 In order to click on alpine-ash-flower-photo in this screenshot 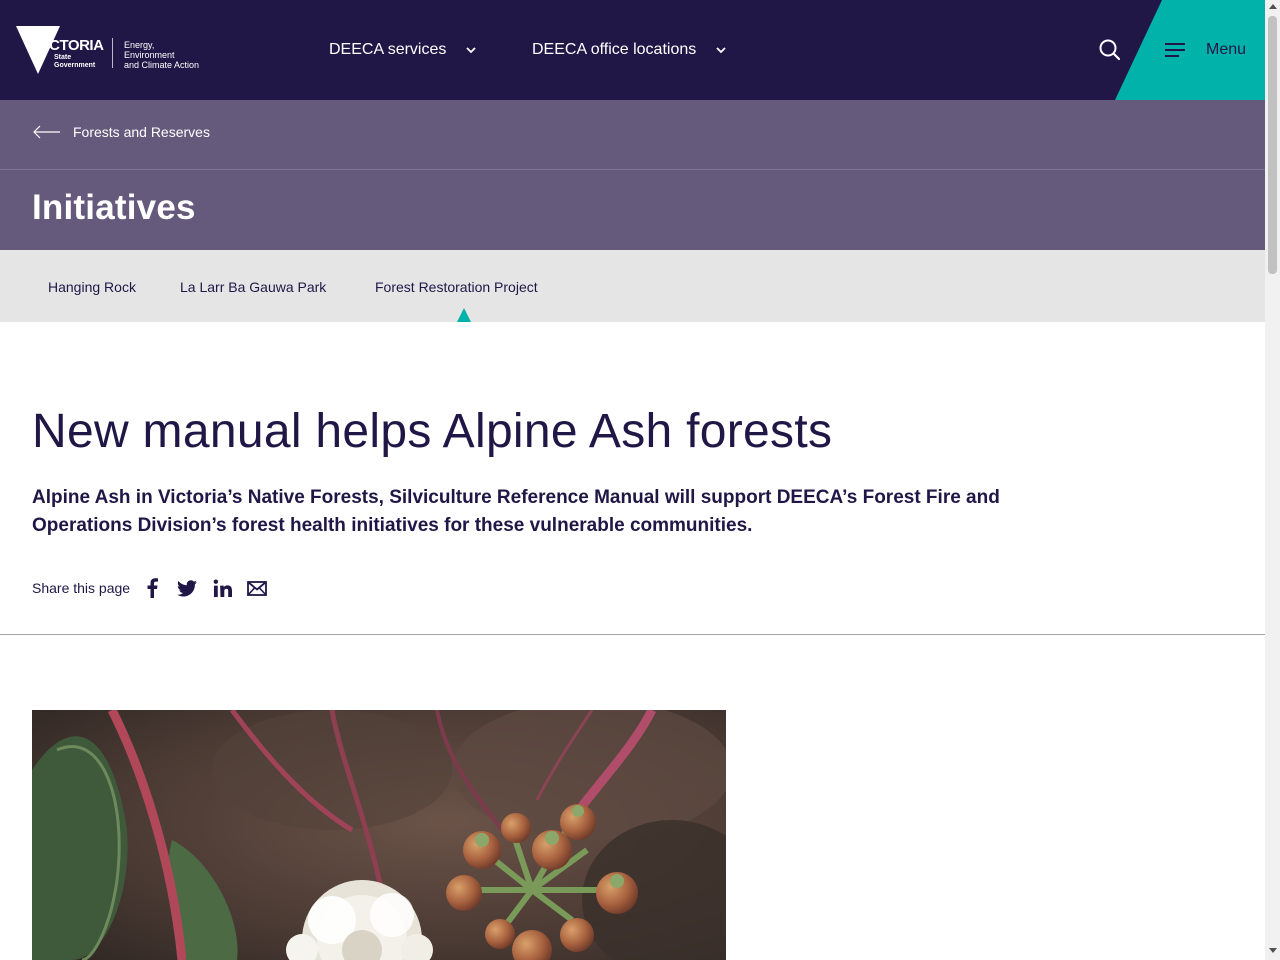, I will do `click(379, 835)`.